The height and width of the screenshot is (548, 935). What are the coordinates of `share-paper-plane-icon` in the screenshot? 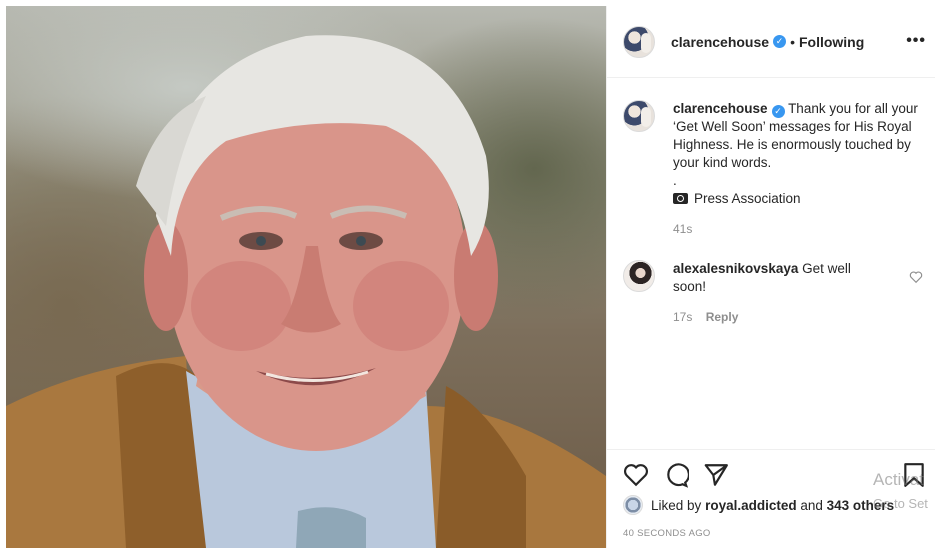 It's located at (716, 475).